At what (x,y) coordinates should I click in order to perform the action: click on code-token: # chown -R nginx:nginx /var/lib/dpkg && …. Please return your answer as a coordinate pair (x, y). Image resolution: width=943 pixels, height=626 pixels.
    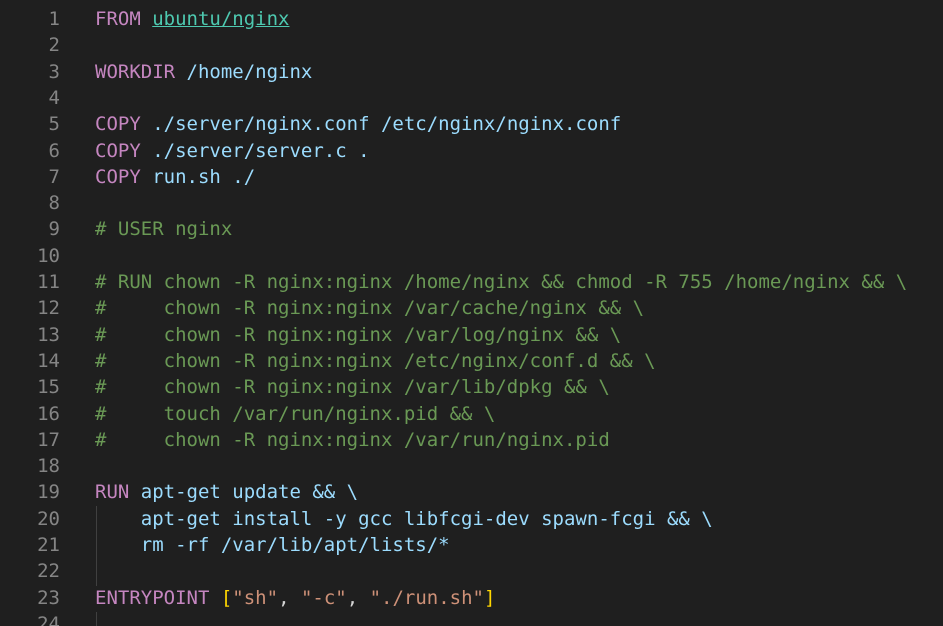
    Looking at the image, I should click on (352, 387).